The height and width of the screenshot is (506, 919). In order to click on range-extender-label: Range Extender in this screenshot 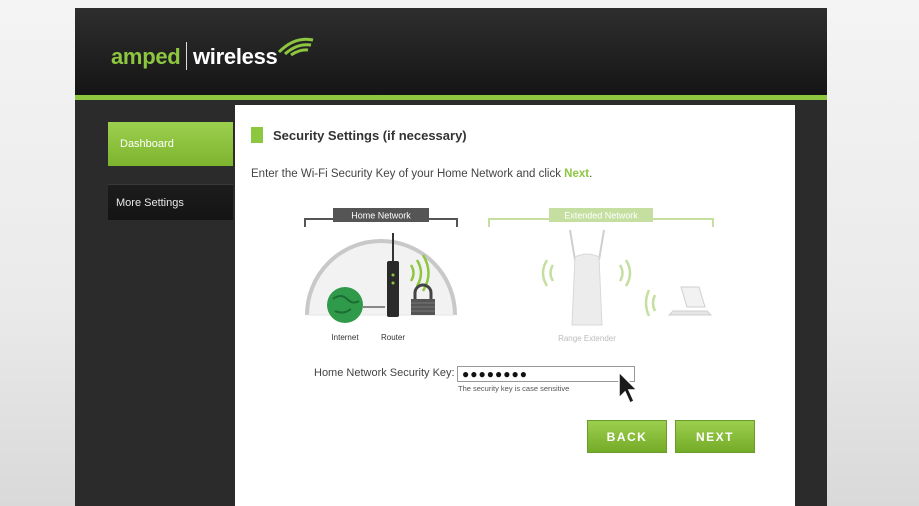, I will do `click(587, 338)`.